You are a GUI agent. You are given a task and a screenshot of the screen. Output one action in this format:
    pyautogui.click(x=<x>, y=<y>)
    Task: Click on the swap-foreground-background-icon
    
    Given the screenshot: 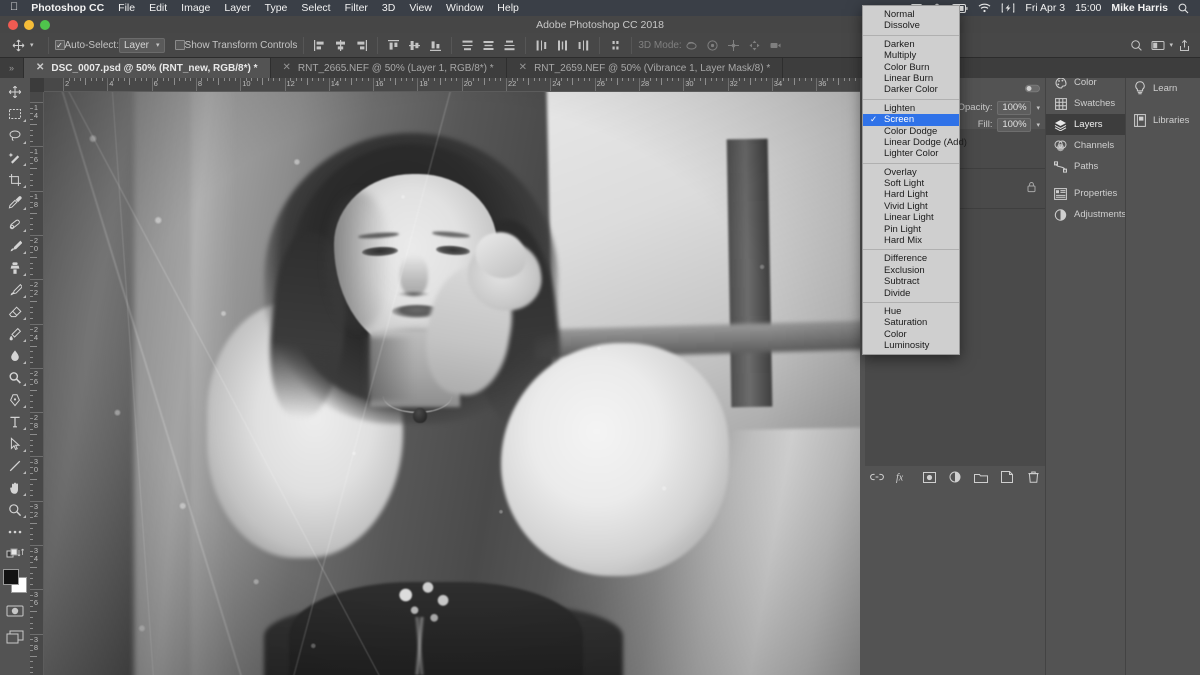 What is the action you would take?
    pyautogui.click(x=15, y=554)
    